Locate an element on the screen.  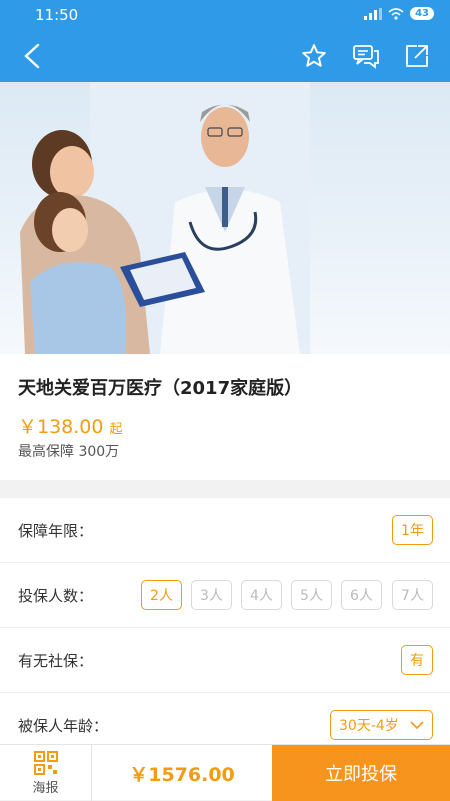
people-chip-7: 7人 is located at coordinates (412, 595).